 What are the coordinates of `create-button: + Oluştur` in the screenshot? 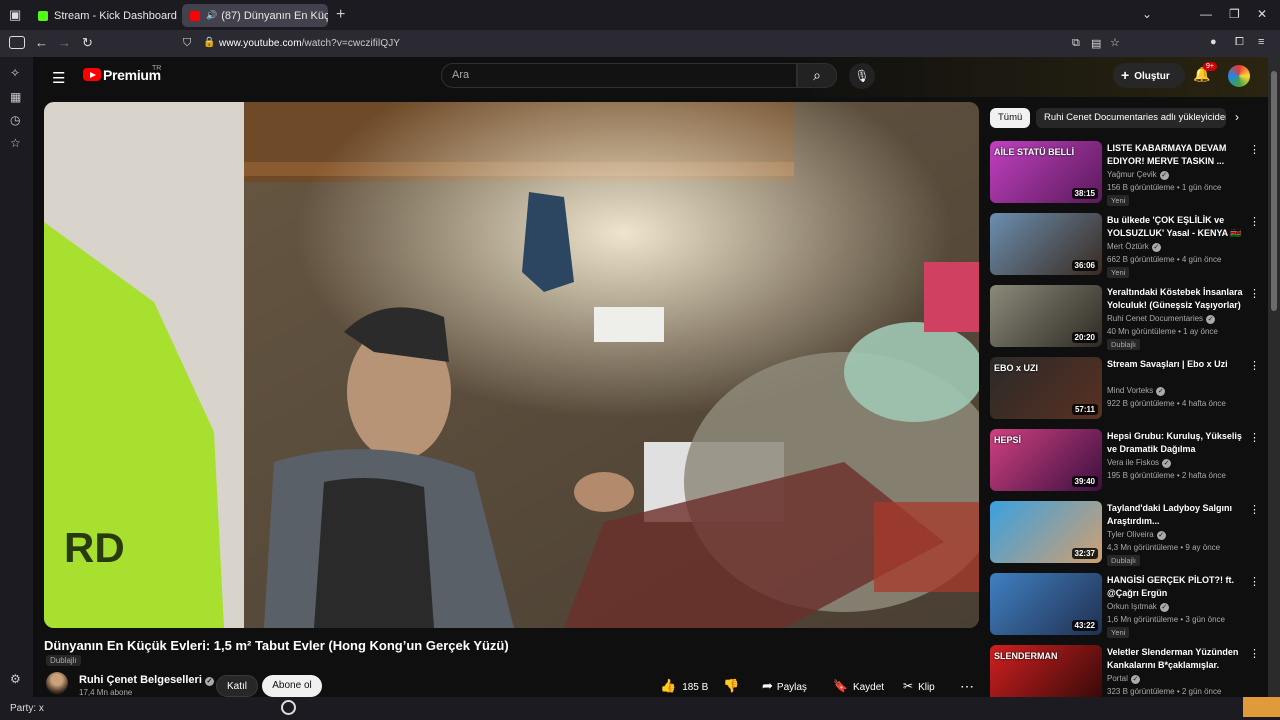 It's located at (1149, 75).